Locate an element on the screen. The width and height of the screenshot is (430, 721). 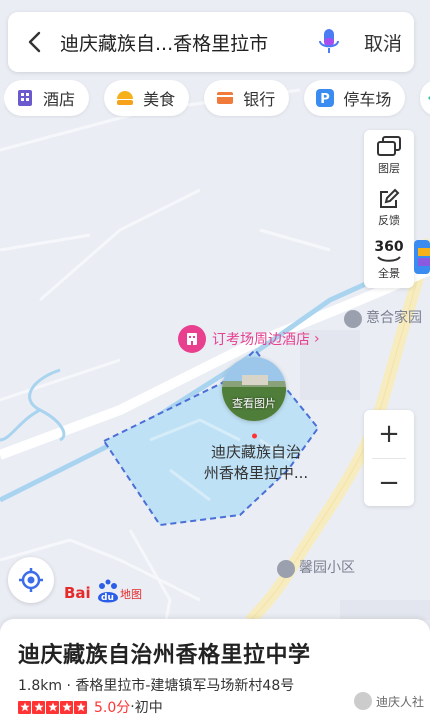
hotel-promo-label: 订考场周边酒店 is located at coordinates (261, 340).